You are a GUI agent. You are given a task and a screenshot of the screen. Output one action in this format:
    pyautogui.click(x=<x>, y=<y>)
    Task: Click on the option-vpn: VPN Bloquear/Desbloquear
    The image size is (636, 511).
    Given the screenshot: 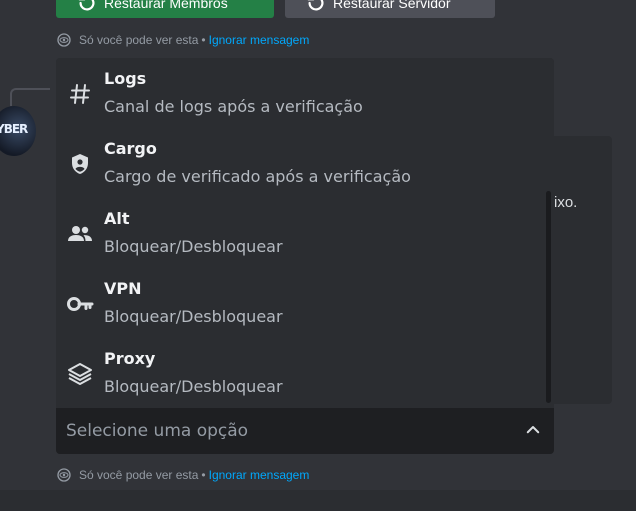 What is the action you would take?
    pyautogui.click(x=301, y=303)
    